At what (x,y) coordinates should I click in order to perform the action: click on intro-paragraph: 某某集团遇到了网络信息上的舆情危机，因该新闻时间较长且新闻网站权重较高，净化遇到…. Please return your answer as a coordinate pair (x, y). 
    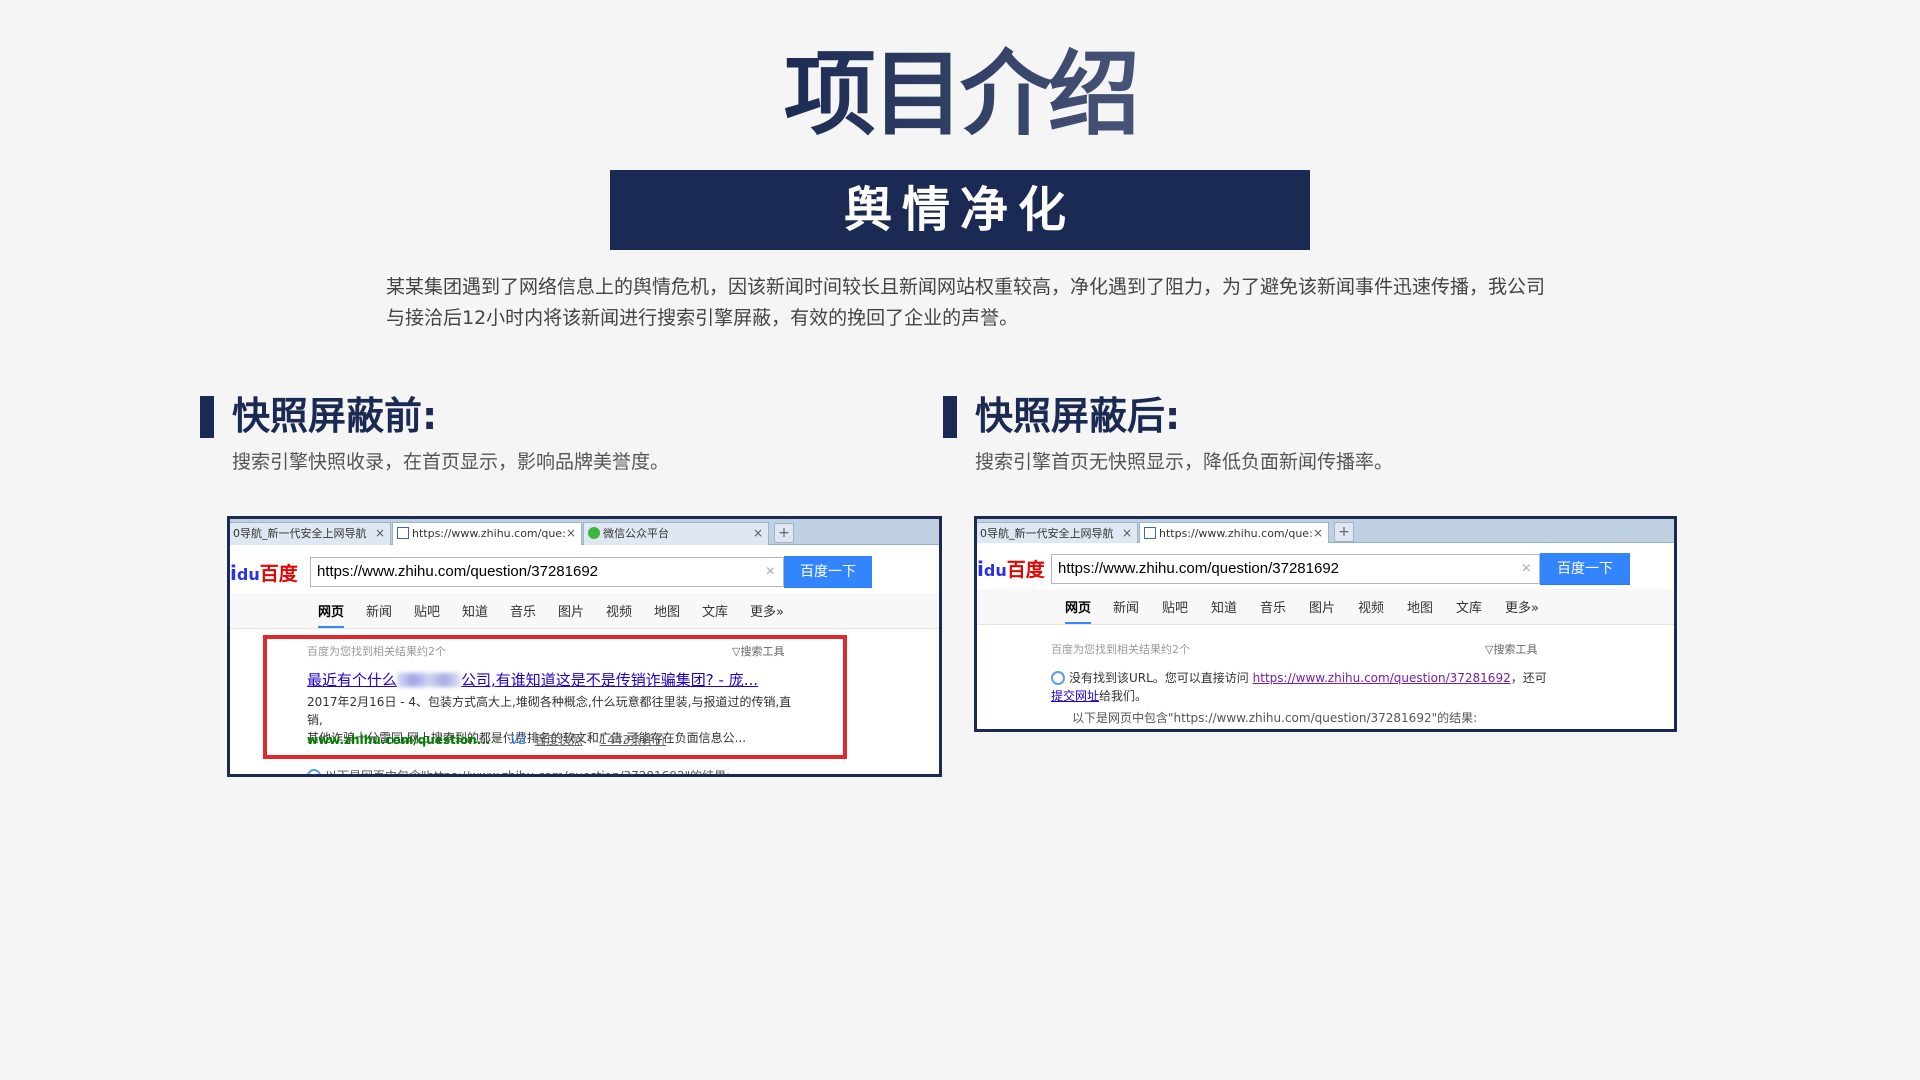
    Looking at the image, I should click on (966, 302).